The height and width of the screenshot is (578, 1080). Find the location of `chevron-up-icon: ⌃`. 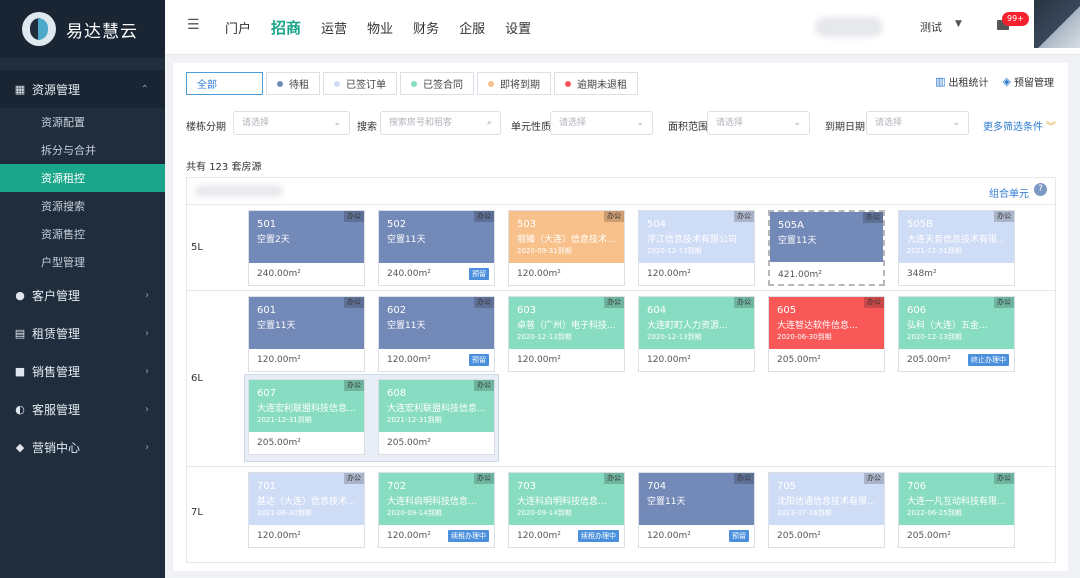

chevron-up-icon: ⌃ is located at coordinates (144, 89).